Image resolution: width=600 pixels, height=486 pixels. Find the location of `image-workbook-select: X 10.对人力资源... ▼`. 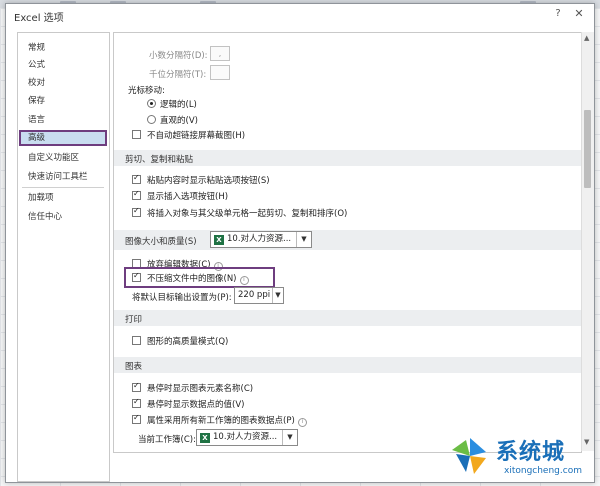

image-workbook-select: X 10.对人力资源... ▼ is located at coordinates (261, 239).